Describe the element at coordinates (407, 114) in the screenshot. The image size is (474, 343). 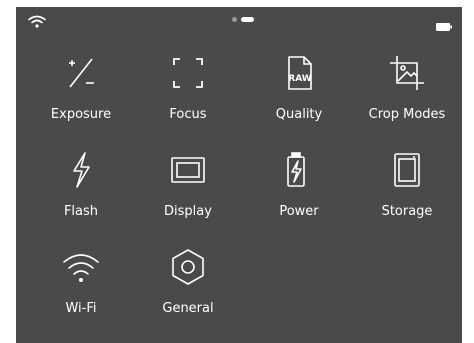
I see `menu-item-label: Crop Modes` at that location.